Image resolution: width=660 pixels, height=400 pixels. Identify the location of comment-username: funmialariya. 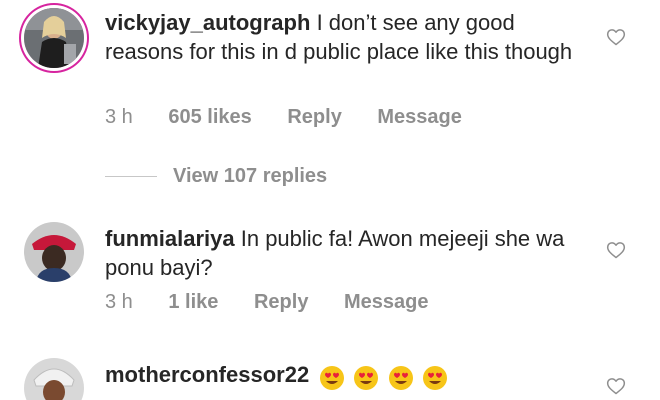
(170, 238).